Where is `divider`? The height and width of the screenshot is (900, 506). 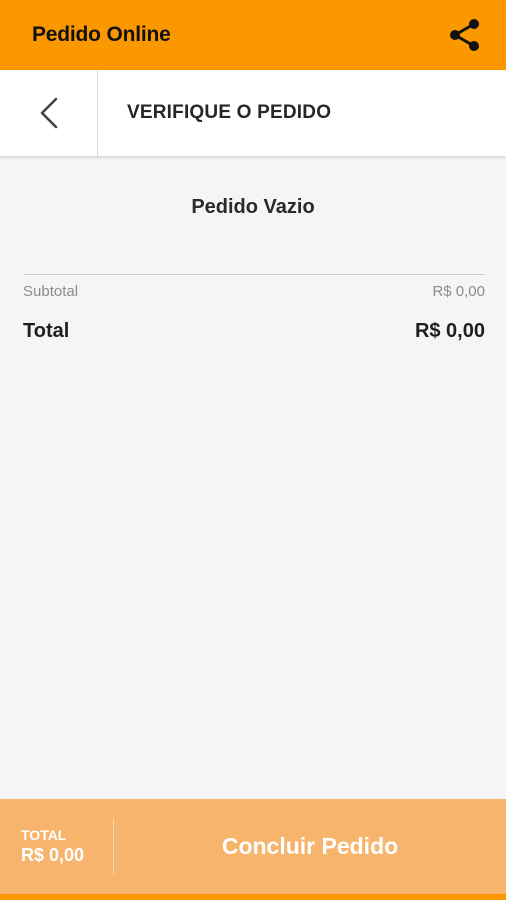
divider is located at coordinates (254, 274).